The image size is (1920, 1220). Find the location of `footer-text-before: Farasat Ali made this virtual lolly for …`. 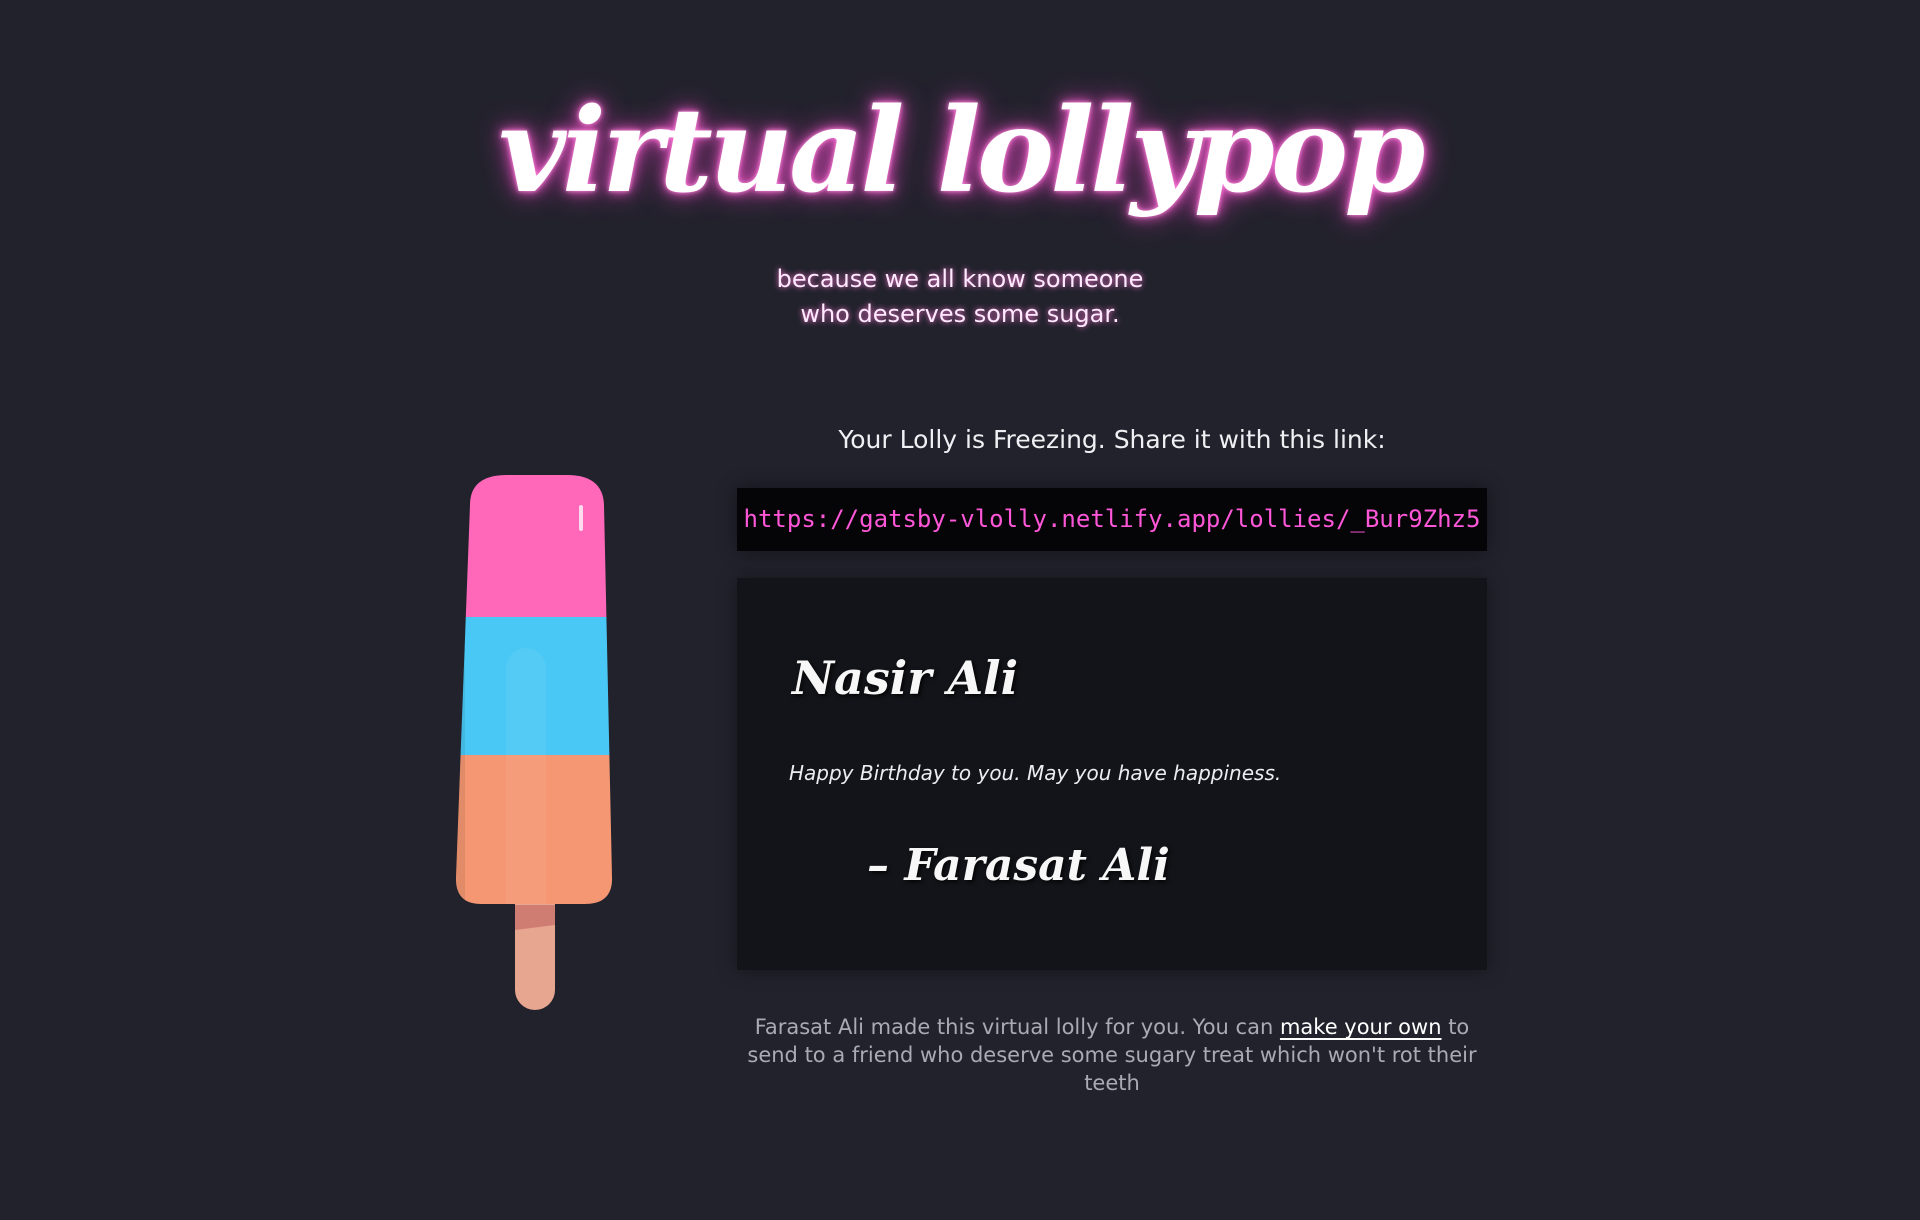

footer-text-before: Farasat Ali made this virtual lolly for … is located at coordinates (1017, 1027).